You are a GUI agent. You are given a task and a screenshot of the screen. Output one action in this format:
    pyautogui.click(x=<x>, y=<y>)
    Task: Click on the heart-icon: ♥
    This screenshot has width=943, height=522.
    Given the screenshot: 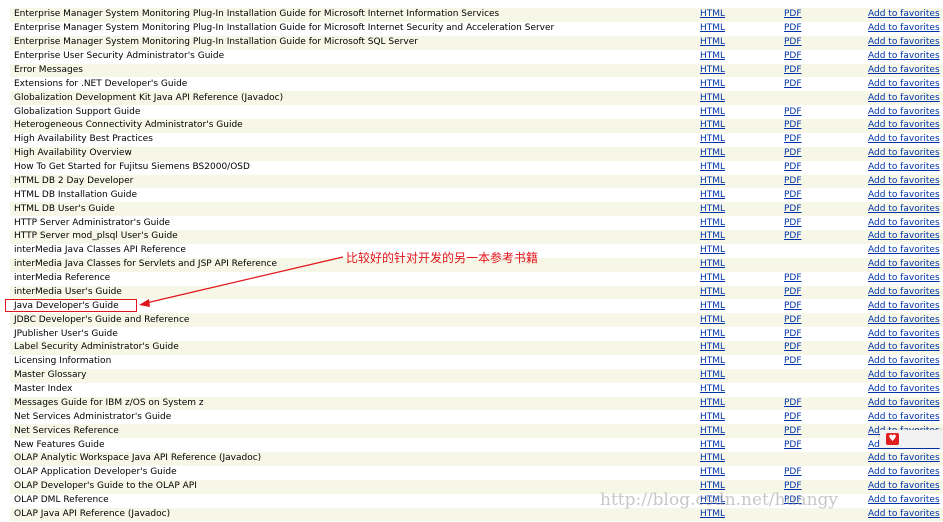 What is the action you would take?
    pyautogui.click(x=892, y=439)
    